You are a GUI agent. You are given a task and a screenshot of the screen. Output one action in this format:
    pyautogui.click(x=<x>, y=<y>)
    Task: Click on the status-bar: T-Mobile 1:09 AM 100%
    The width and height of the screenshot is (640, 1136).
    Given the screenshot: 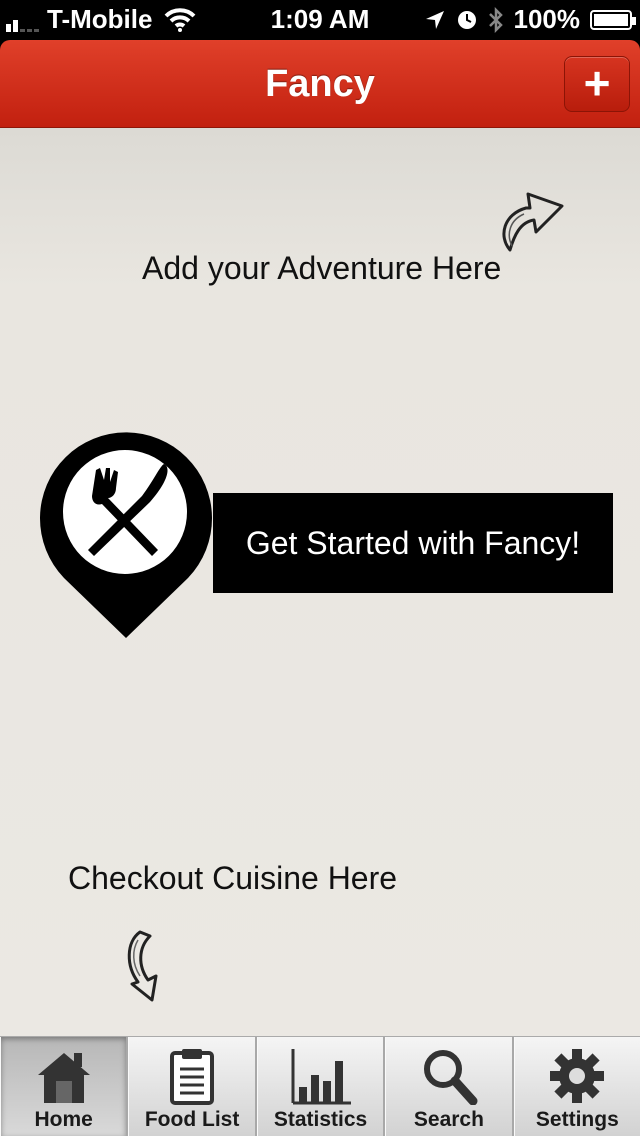 What is the action you would take?
    pyautogui.click(x=320, y=20)
    